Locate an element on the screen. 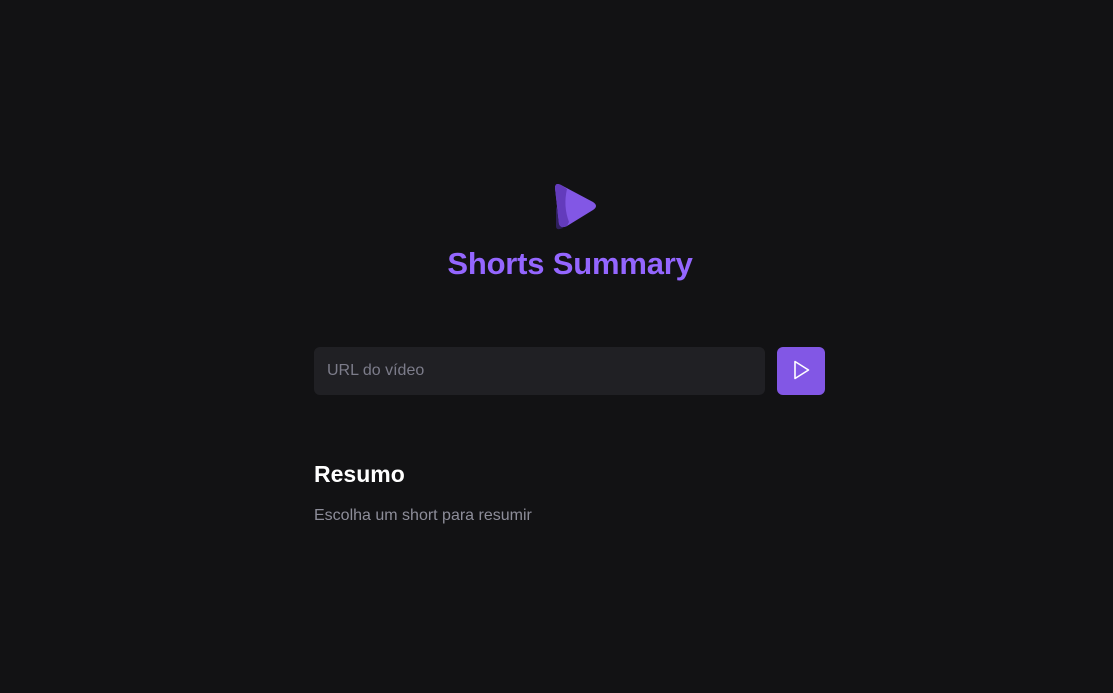 This screenshot has height=693, width=1113. submit-button is located at coordinates (801, 371).